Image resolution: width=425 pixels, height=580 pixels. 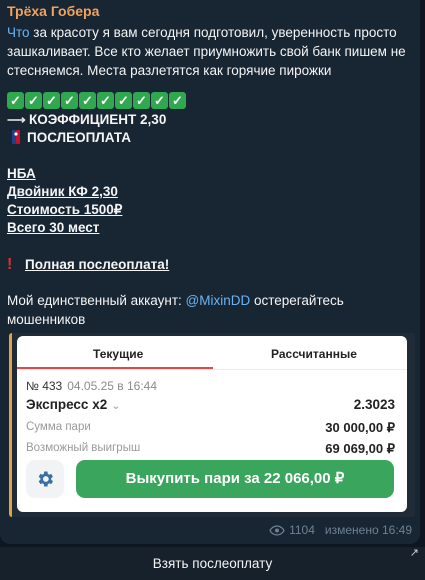 I want to click on arrow-icon: ⟶, so click(x=16, y=119).